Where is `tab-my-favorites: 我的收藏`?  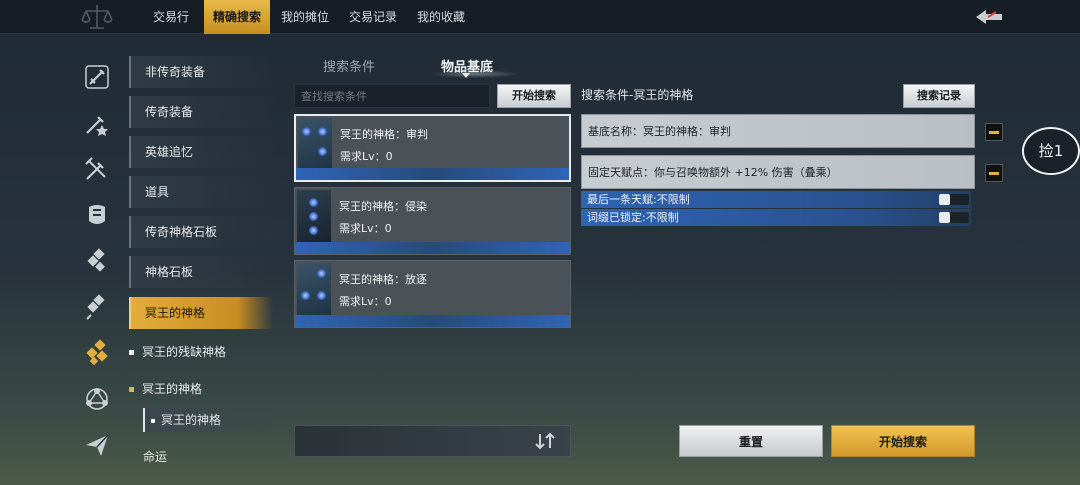
tab-my-favorites: 我的收藏 is located at coordinates (441, 17).